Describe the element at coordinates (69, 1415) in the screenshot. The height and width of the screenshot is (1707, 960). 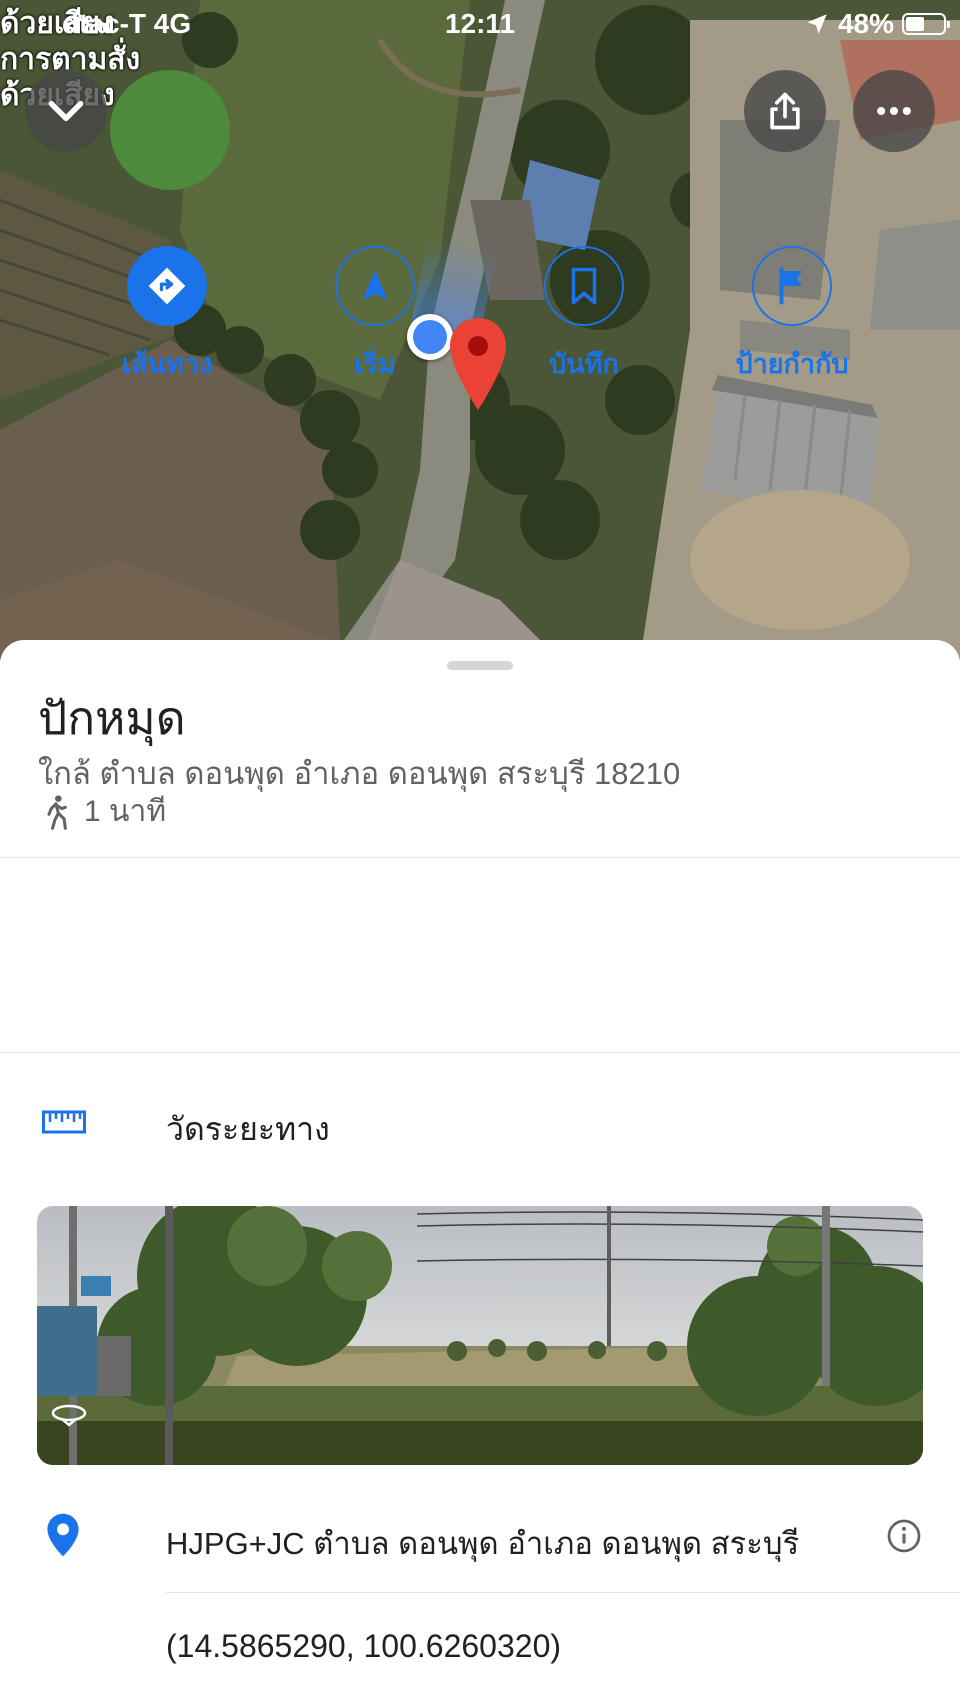
I see `street-view-360-icon` at that location.